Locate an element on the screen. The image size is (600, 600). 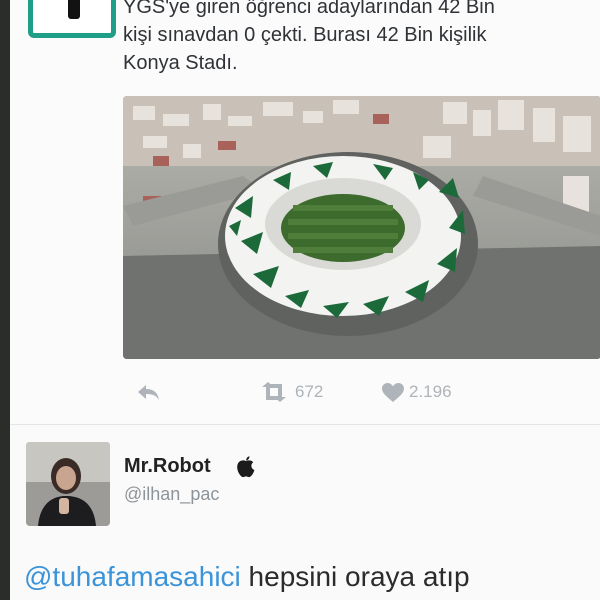
retweet-icon is located at coordinates (274, 394).